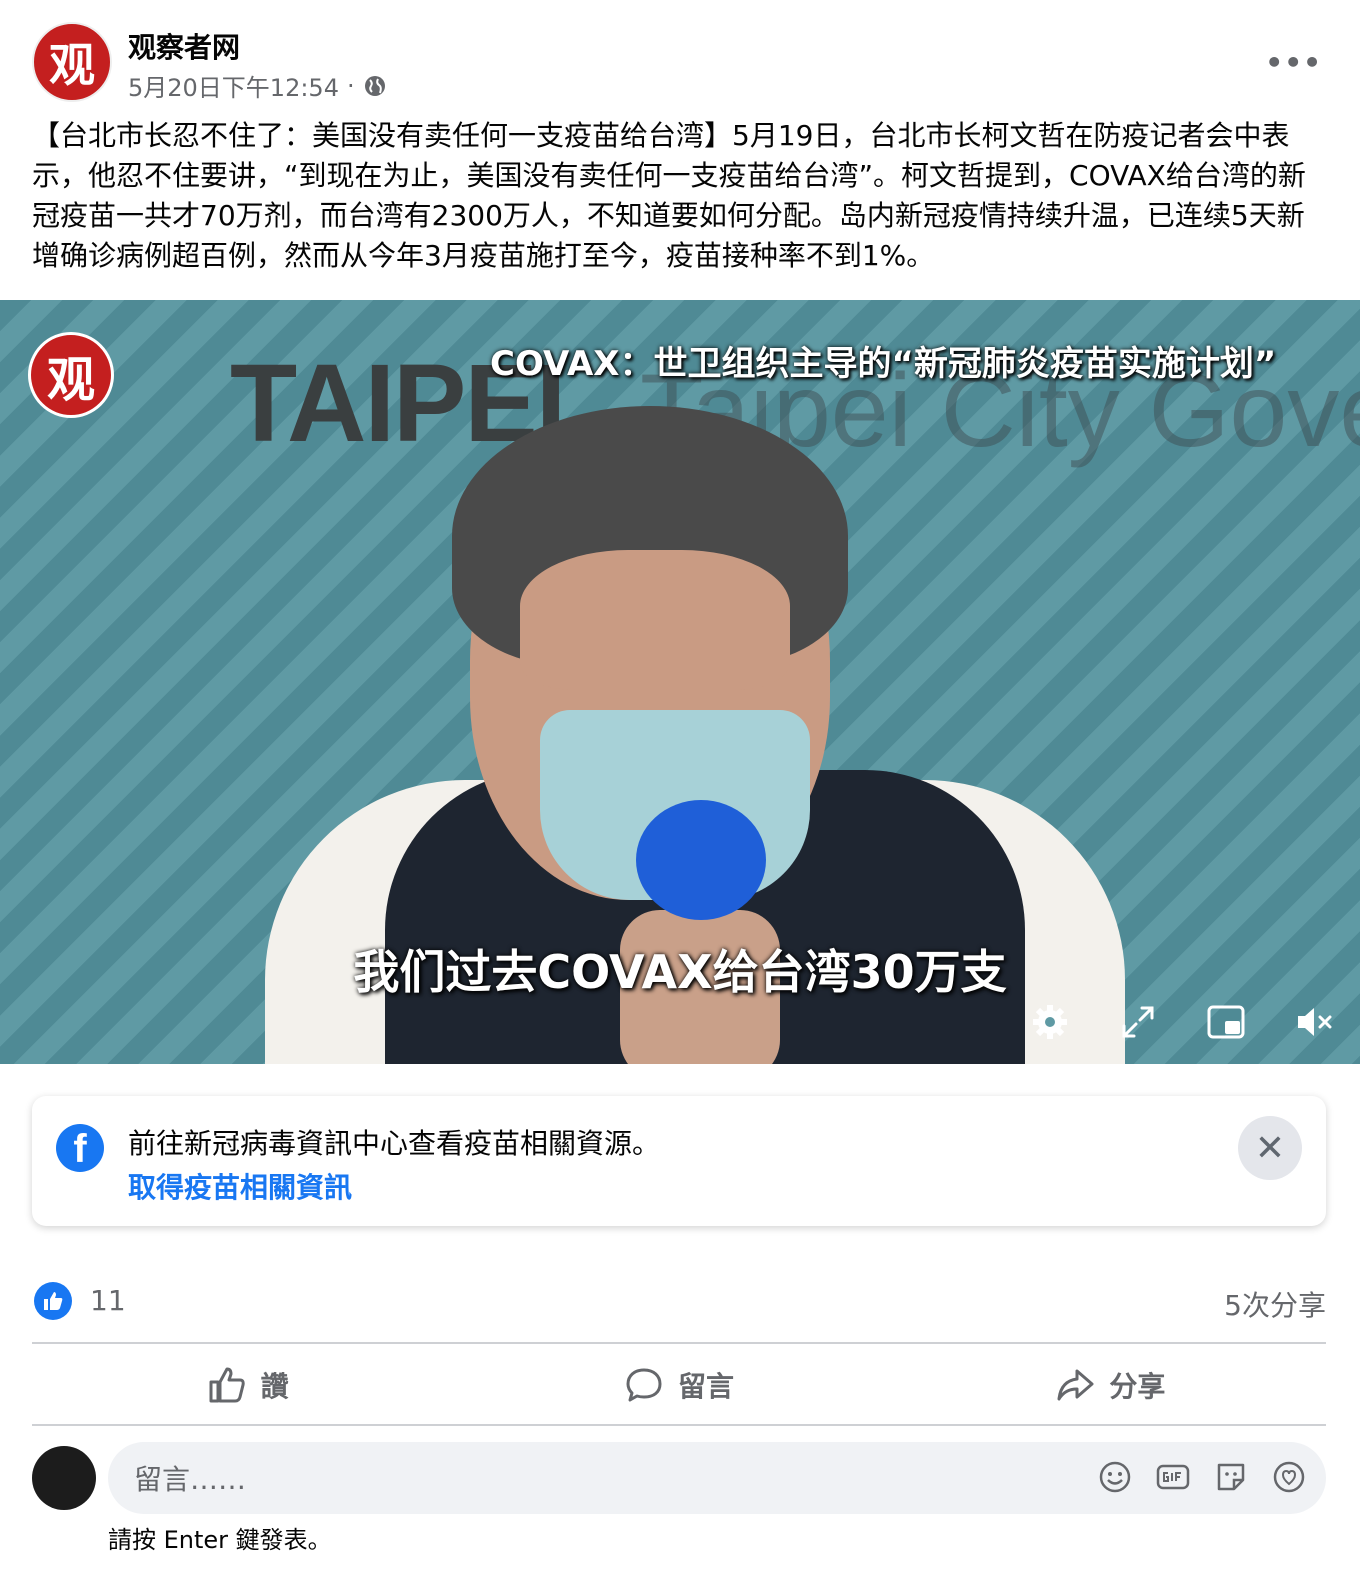 This screenshot has width=1360, height=1570. Describe the element at coordinates (701, 860) in the screenshot. I see `microphone-head` at that location.